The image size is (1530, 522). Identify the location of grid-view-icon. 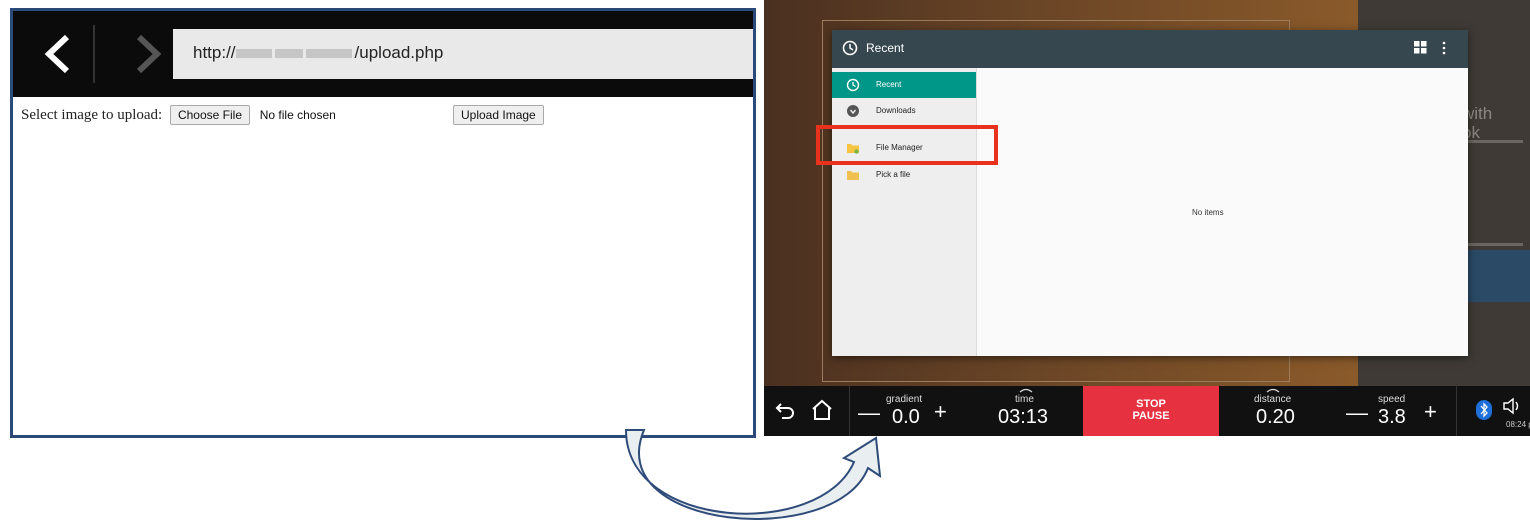
(1420, 47).